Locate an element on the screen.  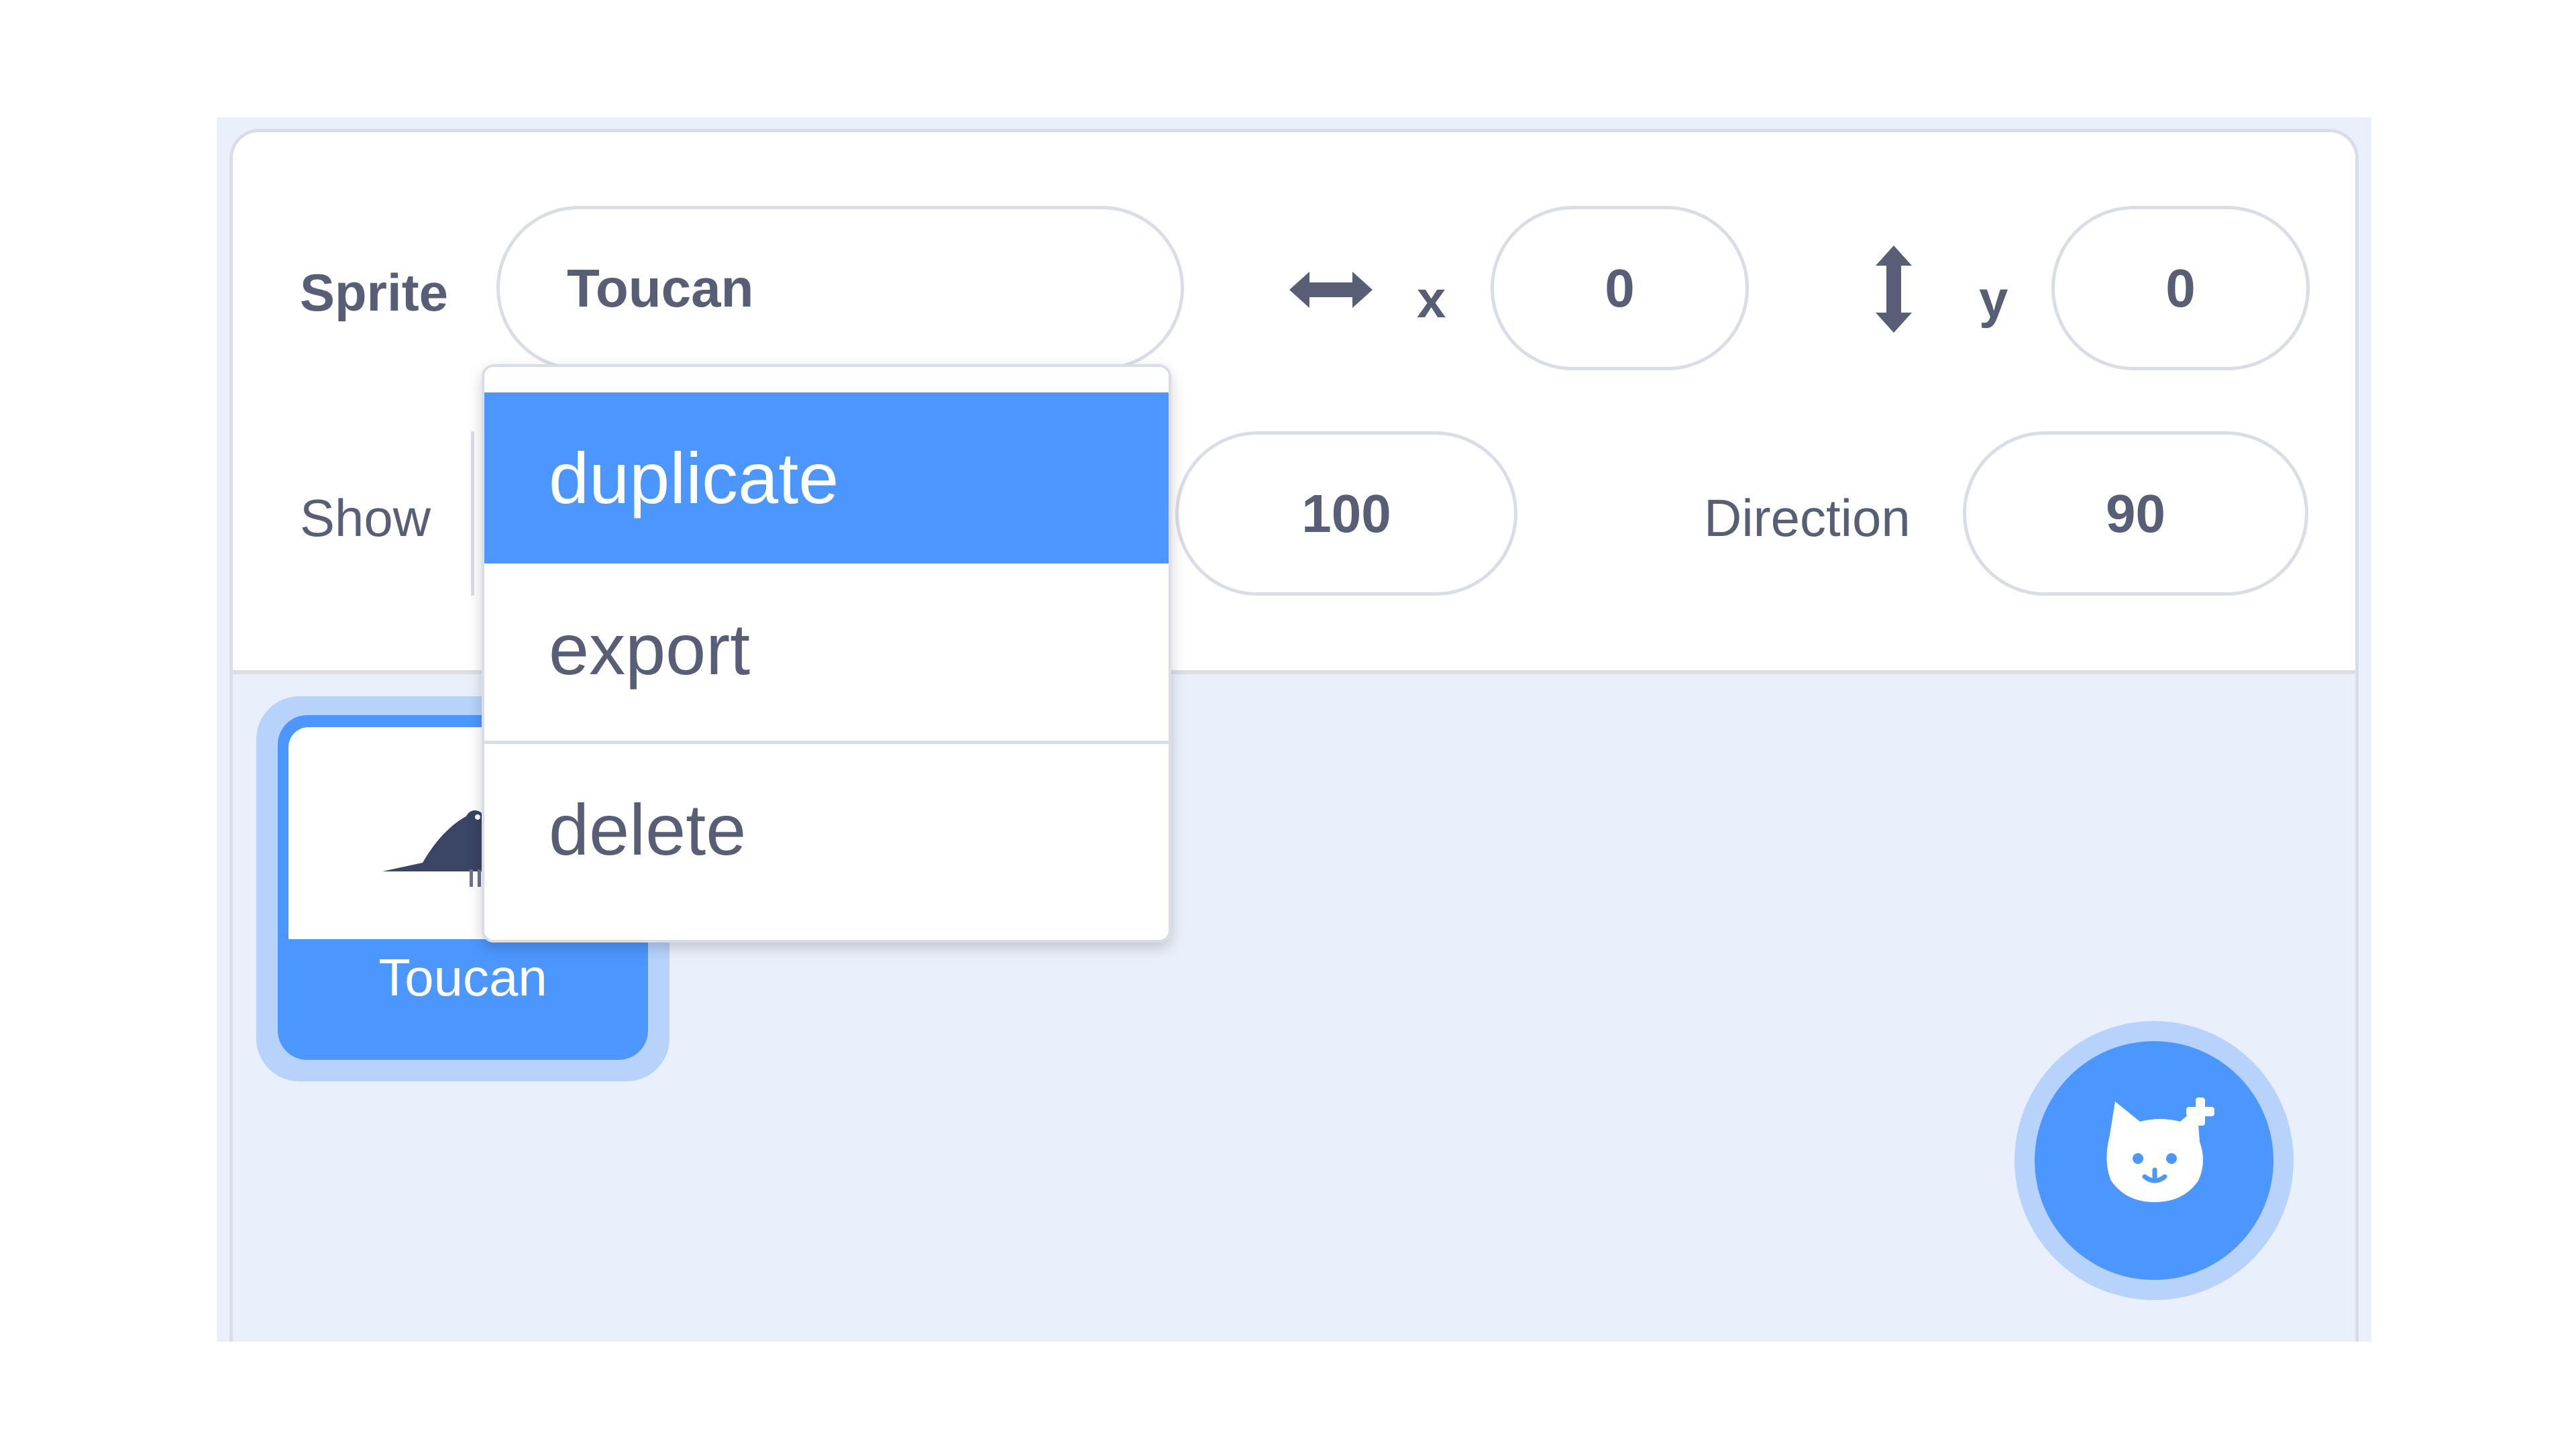
show-label: Show is located at coordinates (365, 517).